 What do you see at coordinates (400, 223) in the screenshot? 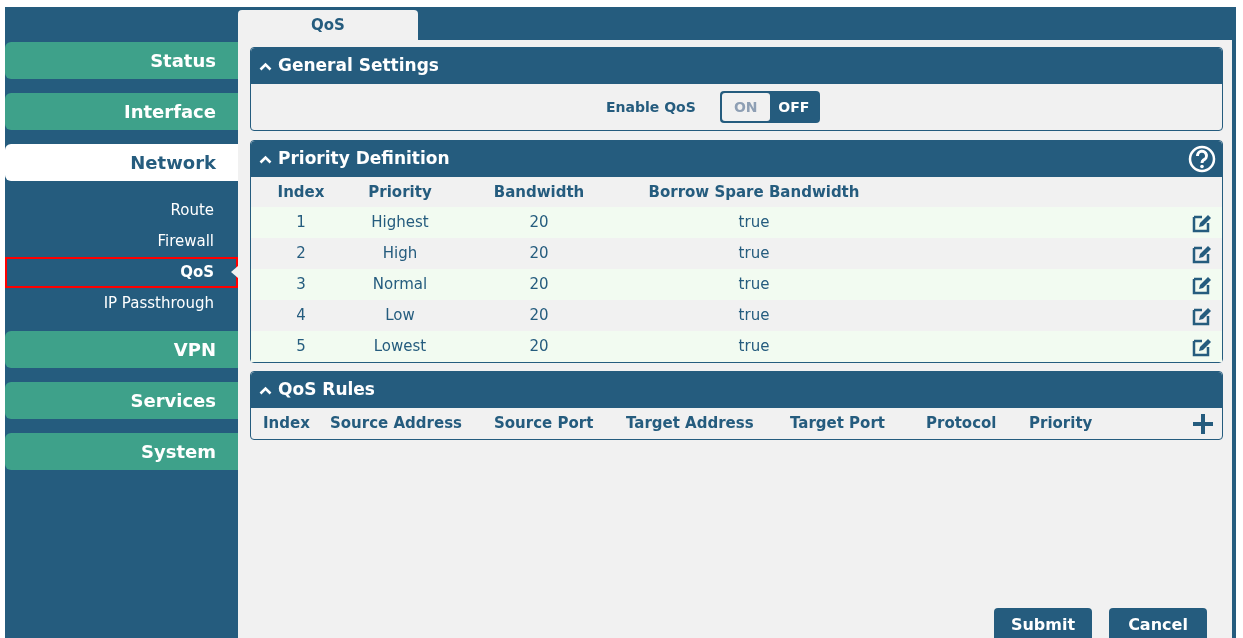
I see `table-cell-text: Highest` at bounding box center [400, 223].